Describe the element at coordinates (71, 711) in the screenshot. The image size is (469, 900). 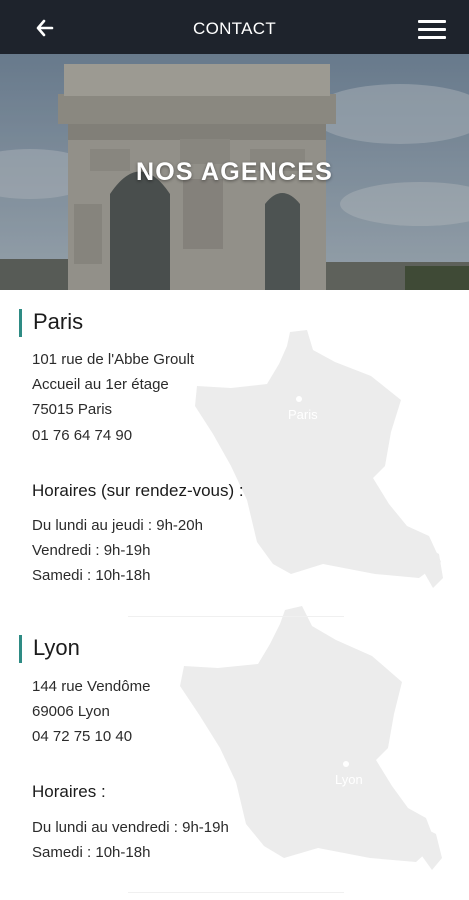
I see `address-line: 69006 Lyon` at that location.